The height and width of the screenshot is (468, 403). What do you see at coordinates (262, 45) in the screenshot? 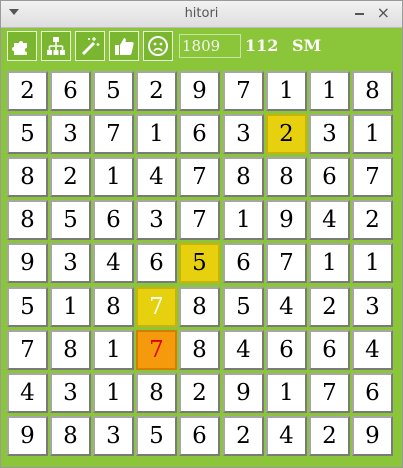
I see `count-label: 112` at bounding box center [262, 45].